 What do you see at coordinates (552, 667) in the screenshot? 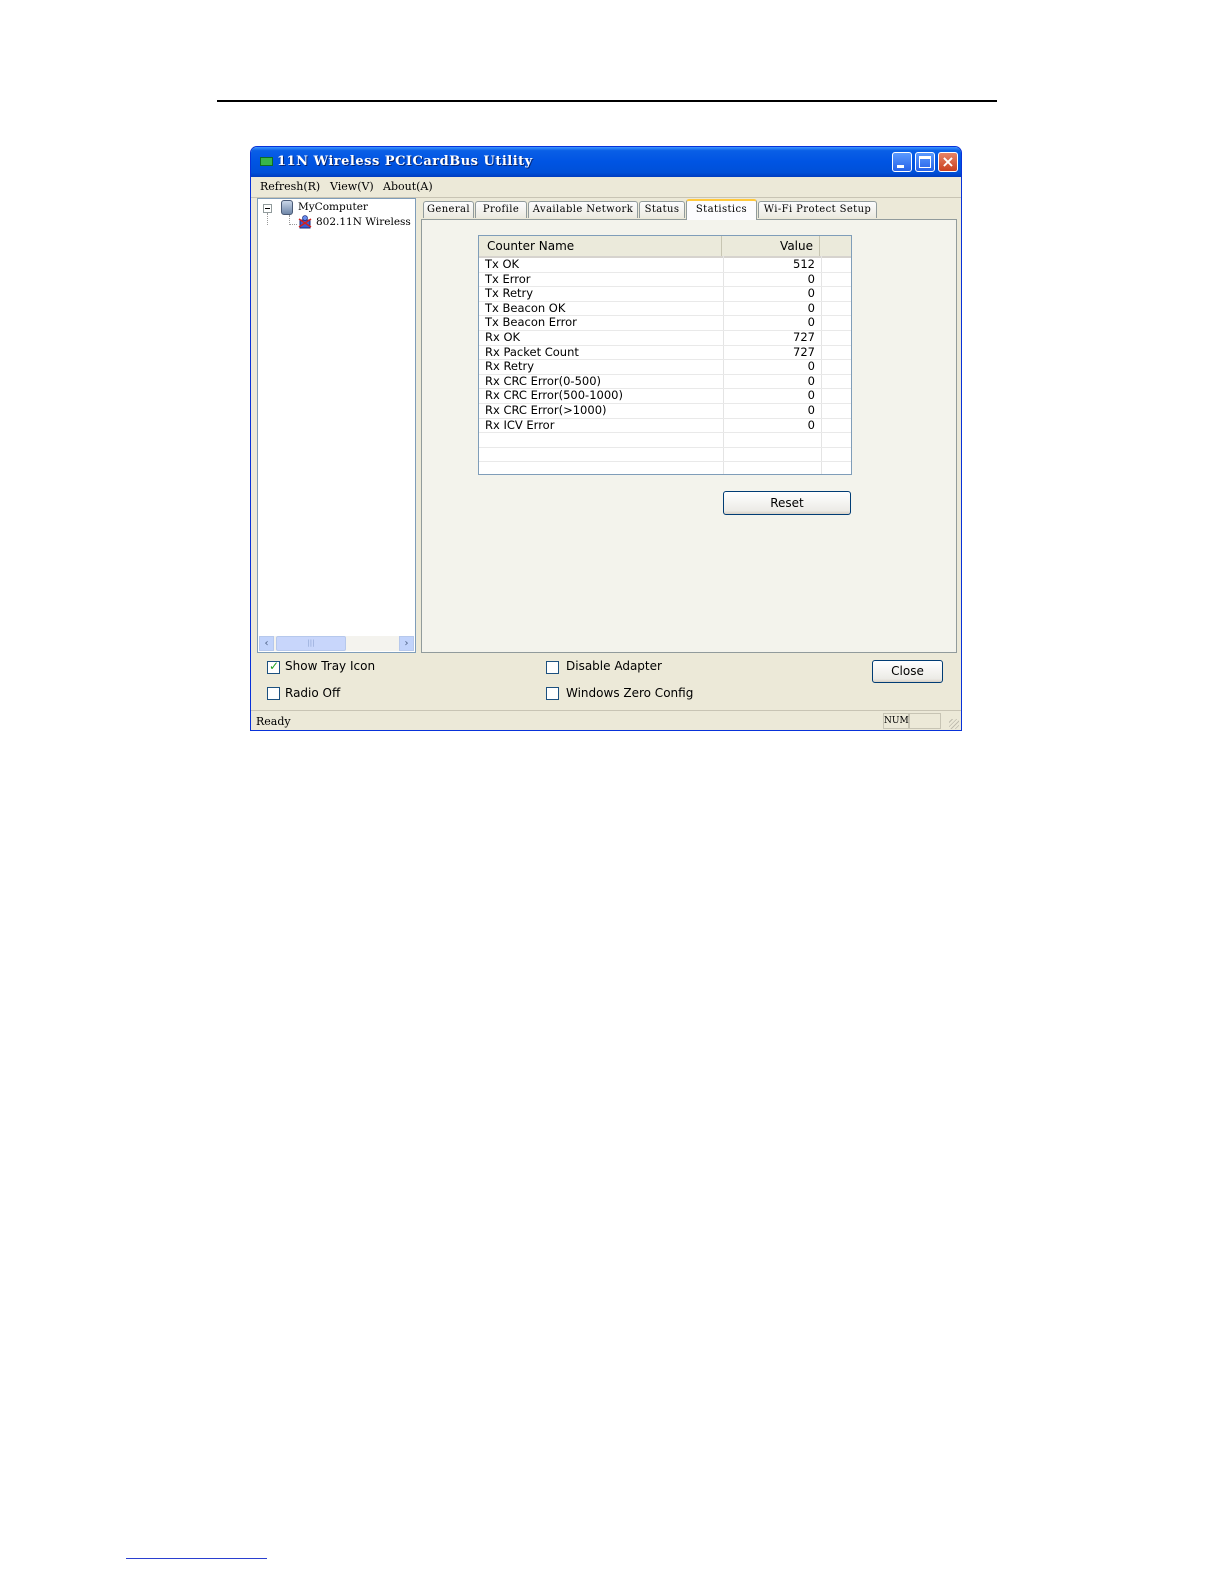
I see `disable-adapter-checkbox` at bounding box center [552, 667].